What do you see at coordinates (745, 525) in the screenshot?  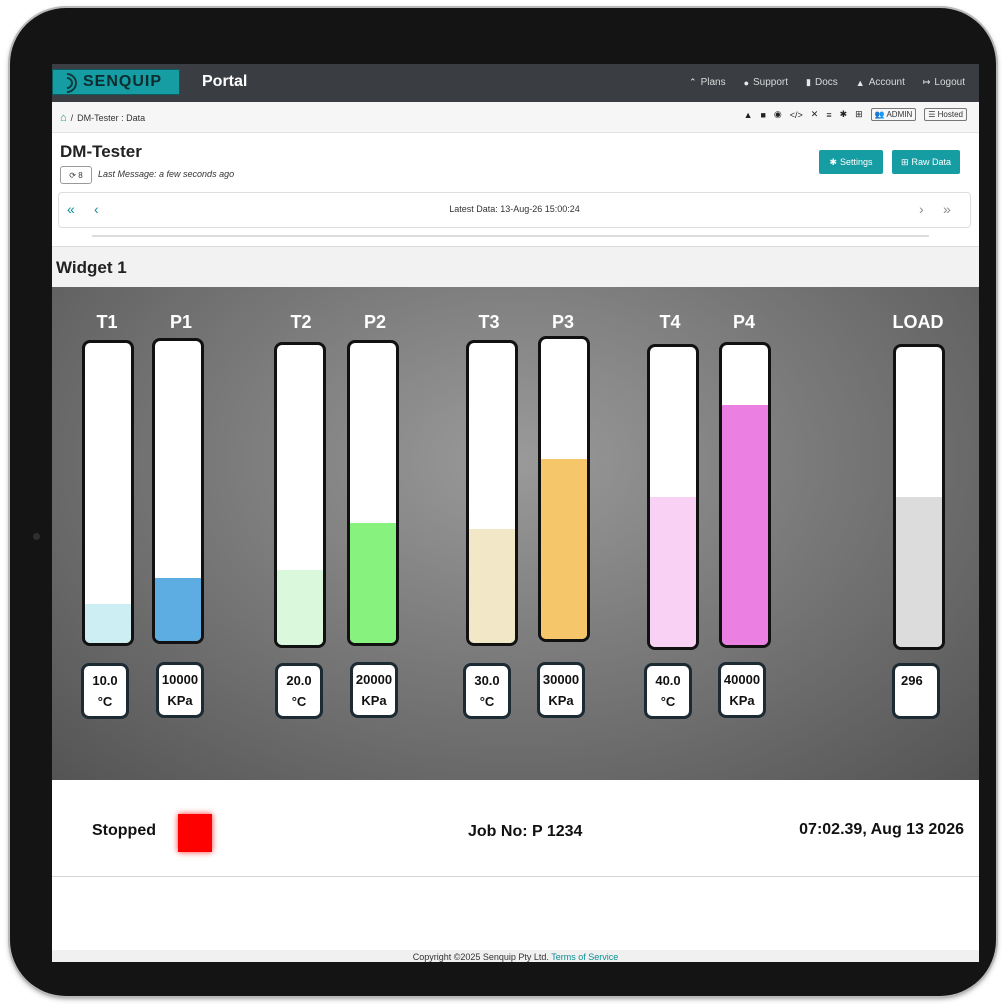 I see `gauge-fill-p4` at bounding box center [745, 525].